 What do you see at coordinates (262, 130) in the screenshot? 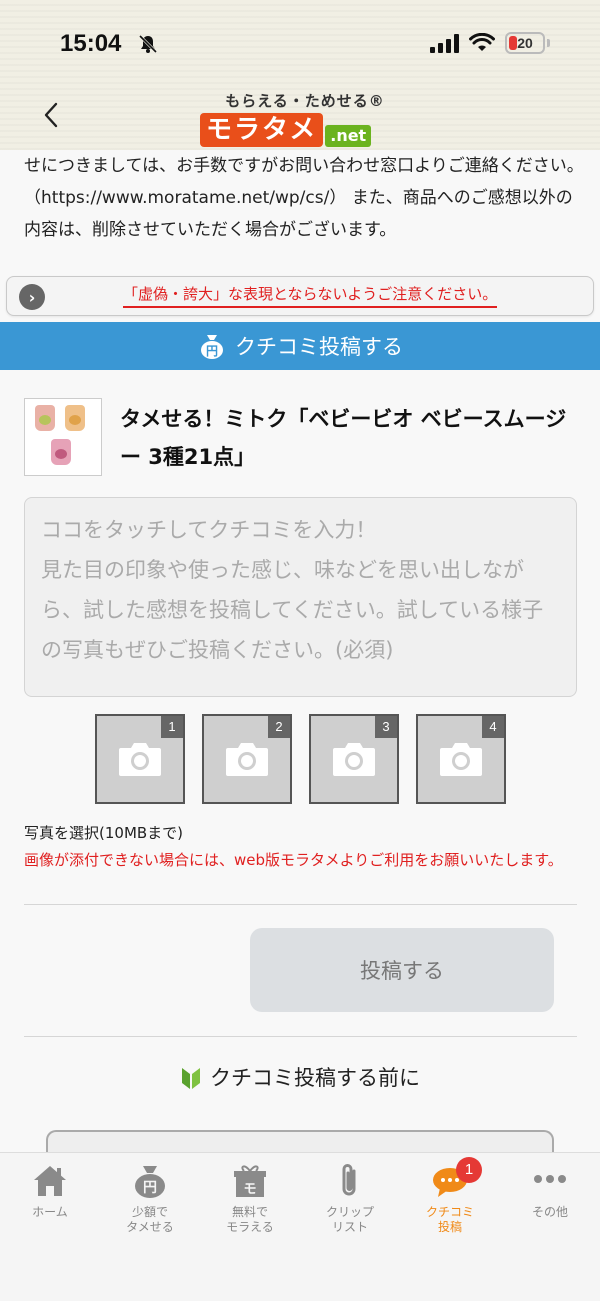
I see `logo-wordmark: モラタメ` at bounding box center [262, 130].